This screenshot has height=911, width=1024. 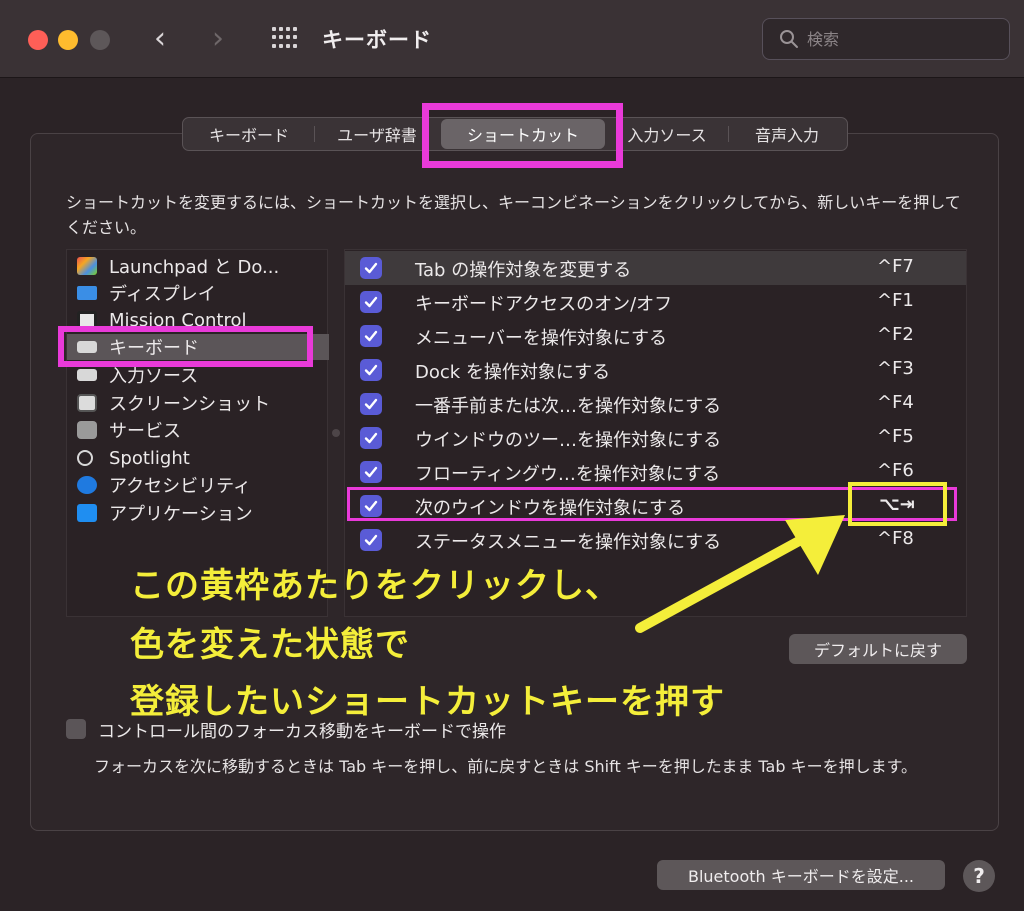 I want to click on search-field, so click(x=886, y=39).